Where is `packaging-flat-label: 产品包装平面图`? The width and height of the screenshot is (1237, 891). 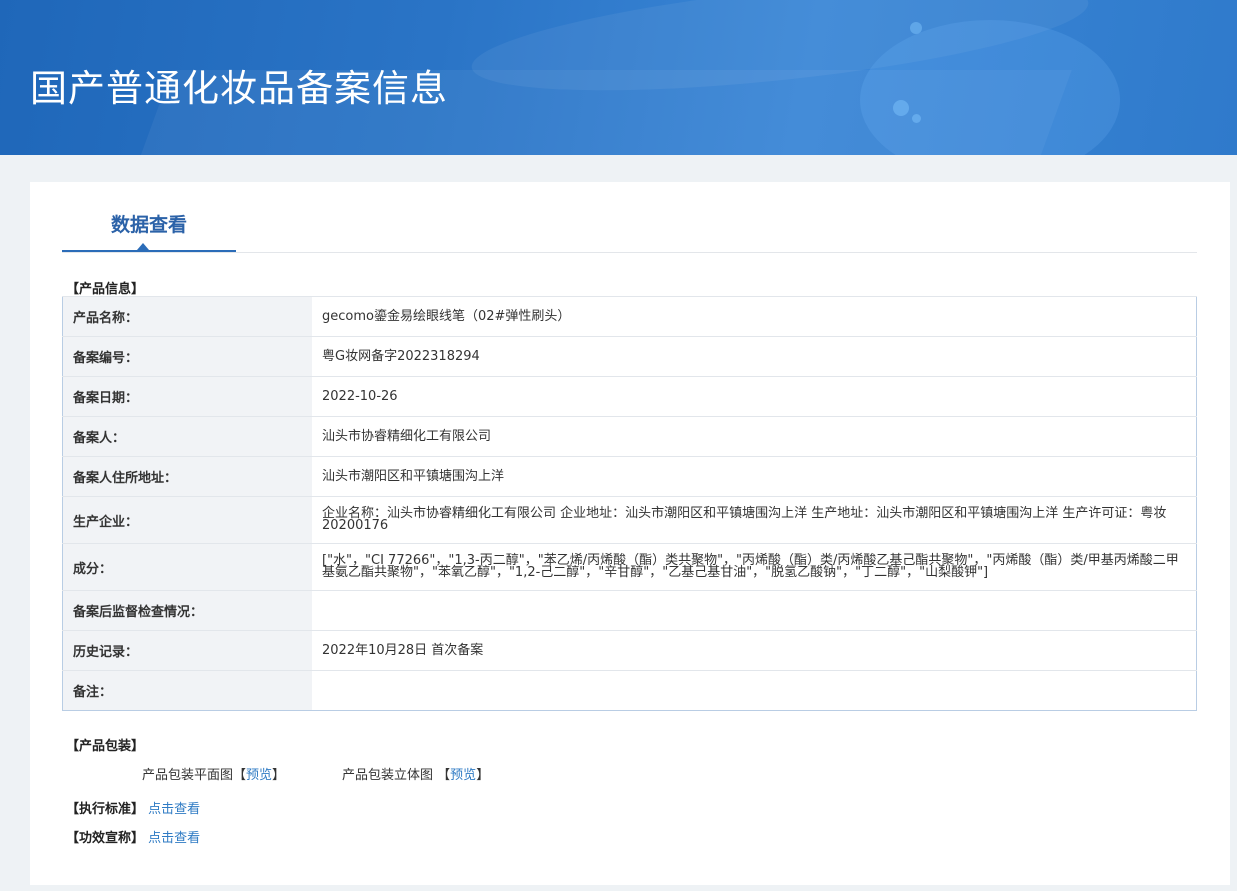
packaging-flat-label: 产品包装平面图 is located at coordinates (188, 775).